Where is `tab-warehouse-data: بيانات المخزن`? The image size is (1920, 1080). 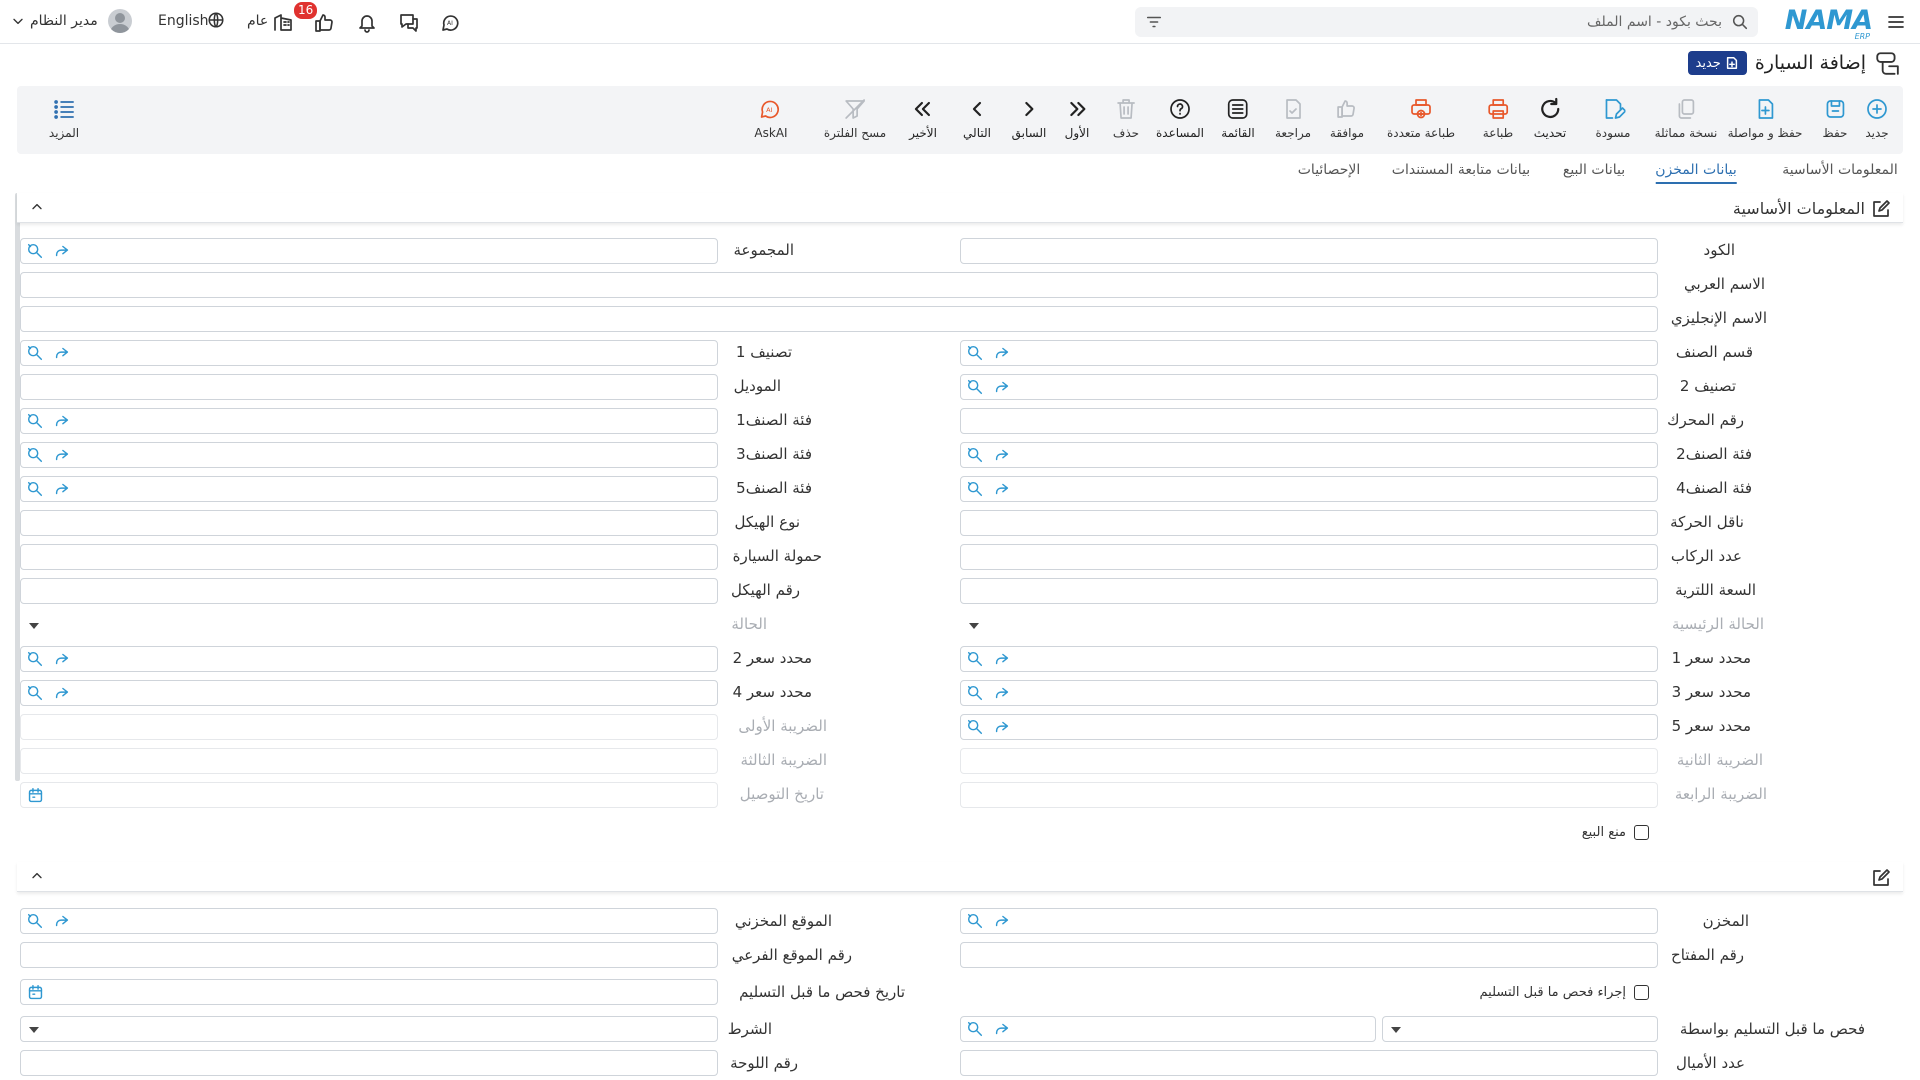 tab-warehouse-data: بيانات المخزن is located at coordinates (1696, 173).